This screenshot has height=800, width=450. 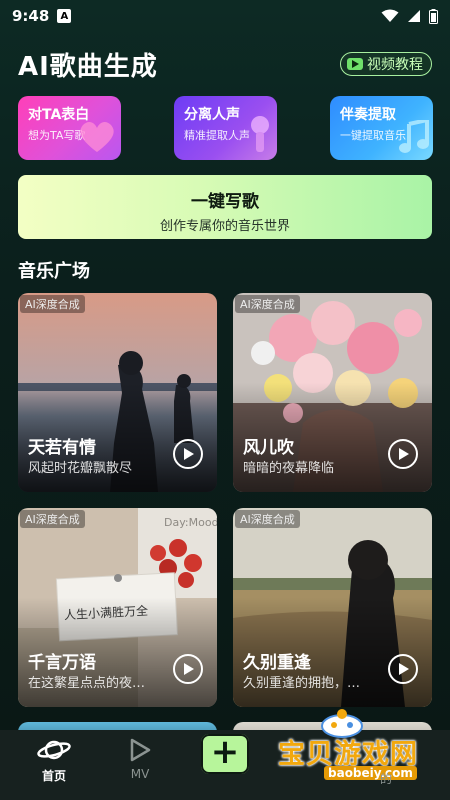 I want to click on write-song-subtitle: 创作专属你的音乐世界, so click(x=224, y=226).